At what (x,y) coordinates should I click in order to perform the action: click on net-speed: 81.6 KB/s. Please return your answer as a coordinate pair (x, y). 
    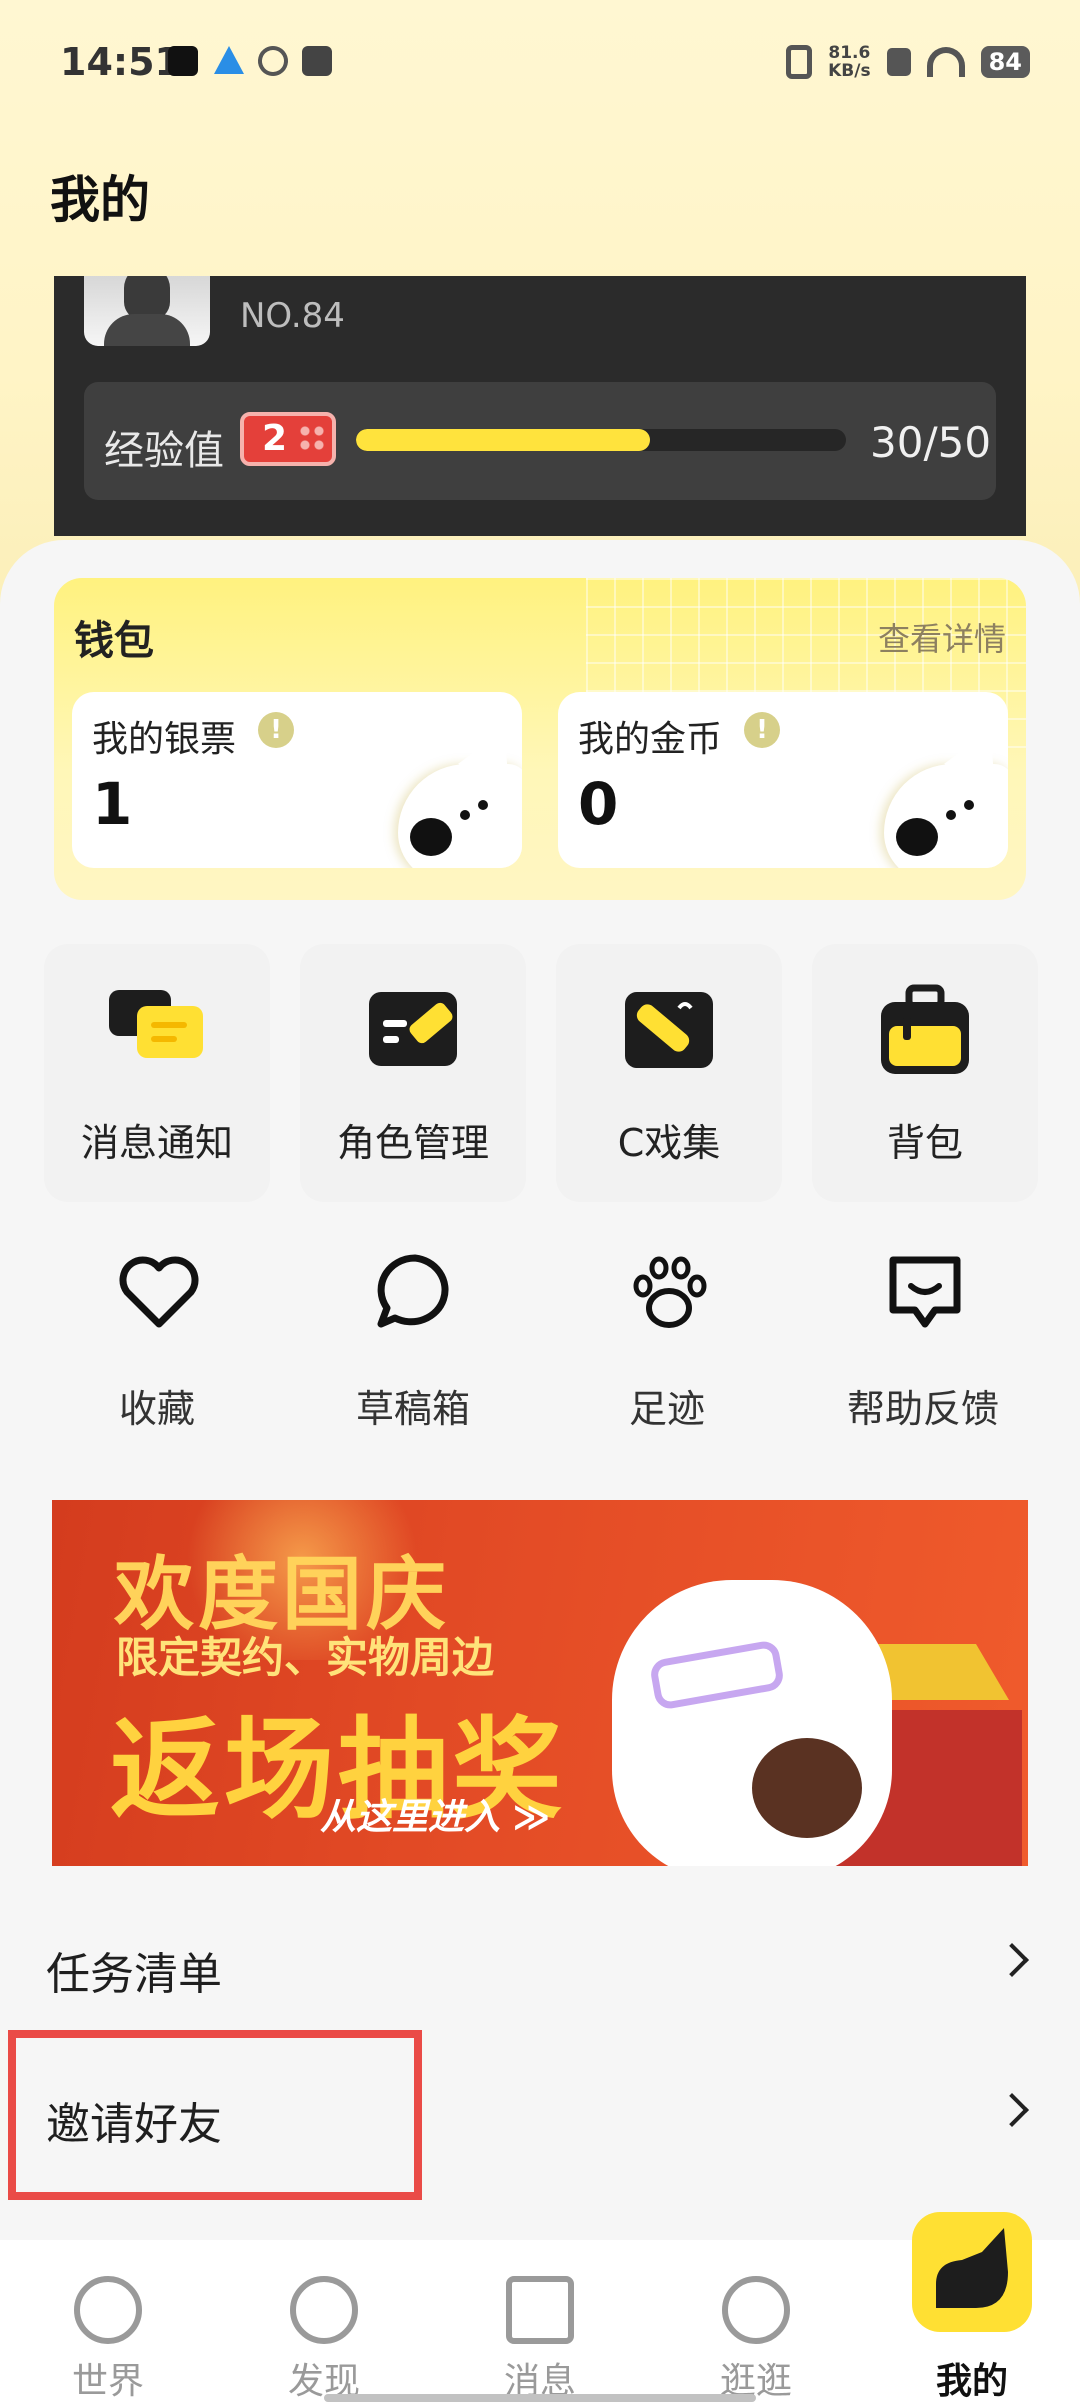
    Looking at the image, I should click on (849, 62).